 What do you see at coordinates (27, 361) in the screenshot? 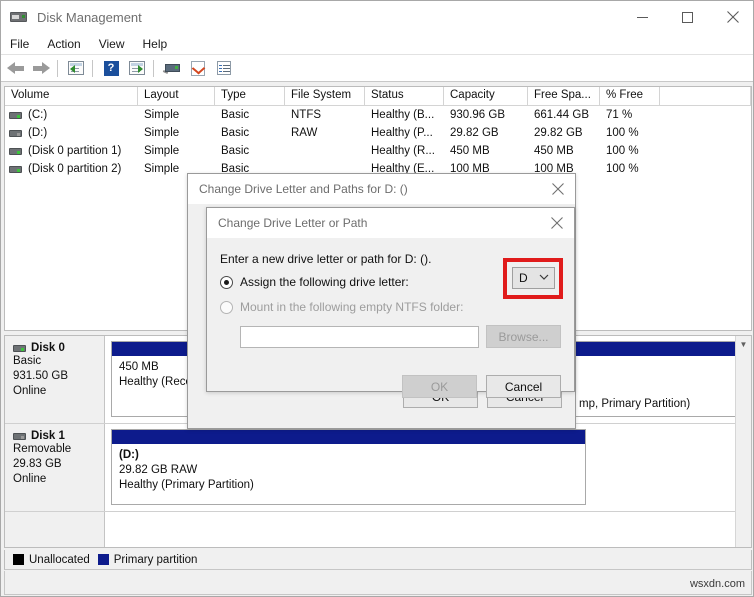
I see `disk-type-disk0: Basic` at bounding box center [27, 361].